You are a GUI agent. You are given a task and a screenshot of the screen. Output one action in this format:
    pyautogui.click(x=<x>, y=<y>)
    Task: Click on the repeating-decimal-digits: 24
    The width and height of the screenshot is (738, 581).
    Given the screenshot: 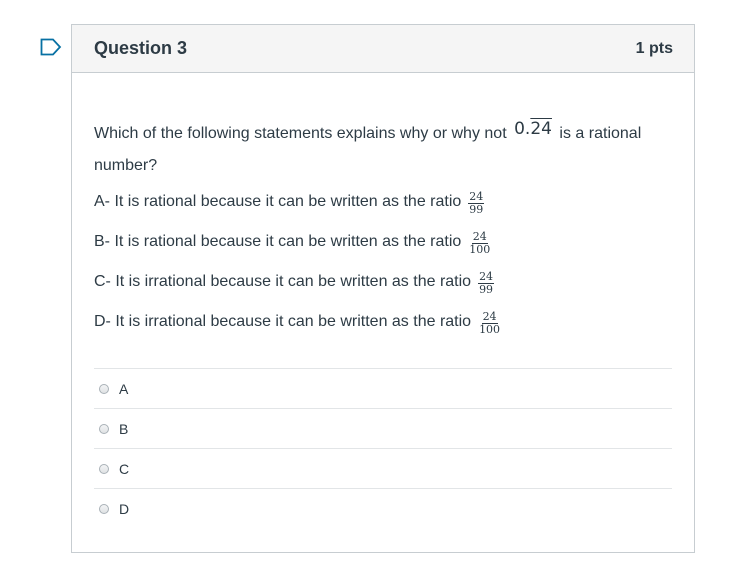 What is the action you would take?
    pyautogui.click(x=541, y=129)
    